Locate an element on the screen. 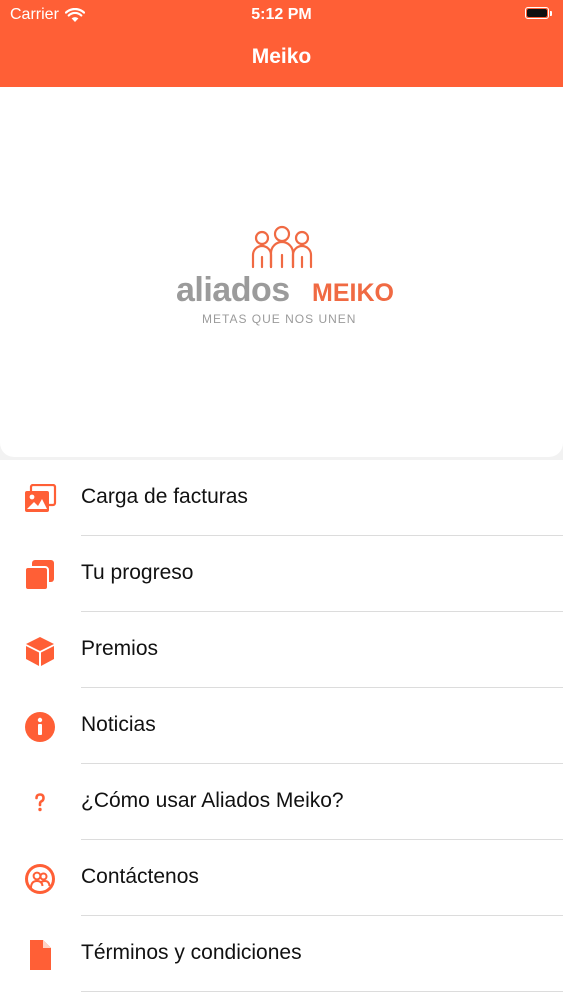 The width and height of the screenshot is (563, 1000). menu-item-label: ¿Cómo usar Aliados Meiko? is located at coordinates (212, 800).